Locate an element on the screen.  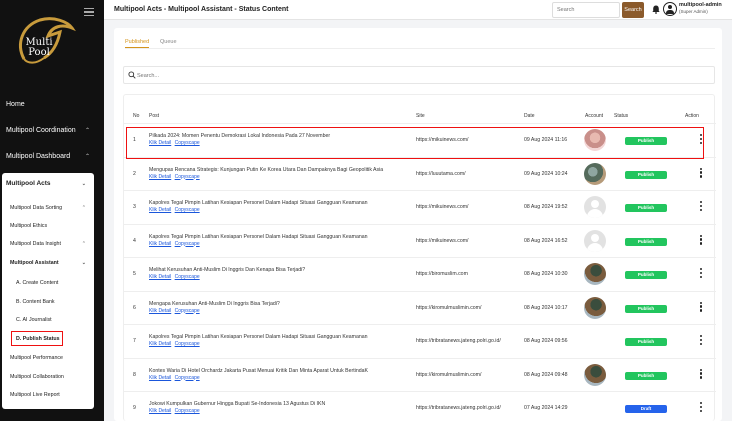
menu-toggle-icon is located at coordinates (89, 13).